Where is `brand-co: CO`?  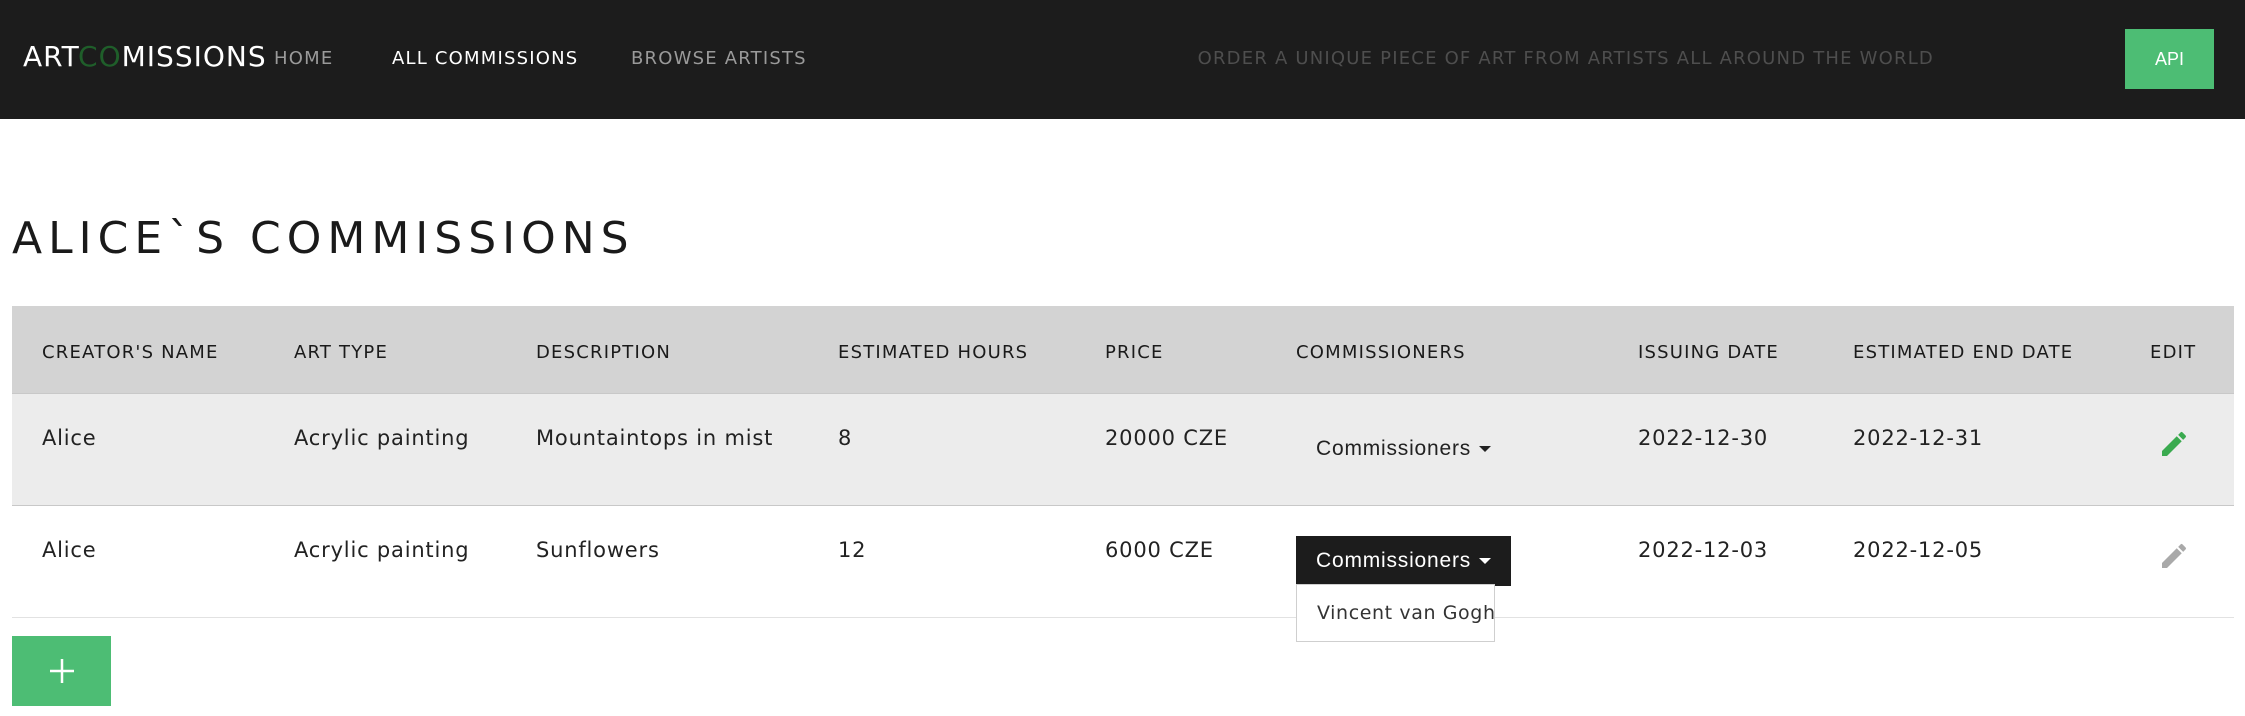
brand-co: CO is located at coordinates (100, 56).